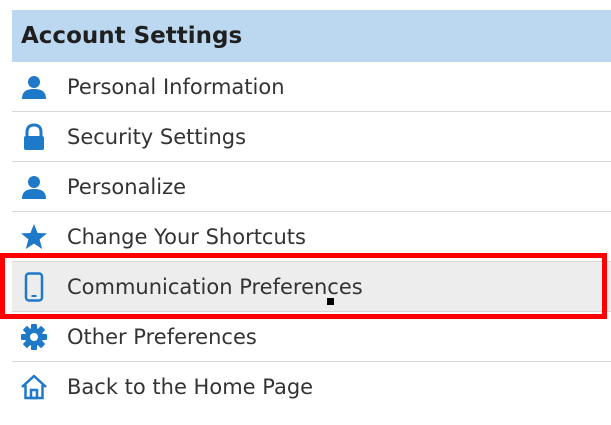 Image resolution: width=611 pixels, height=425 pixels. I want to click on mobile-phone-icon, so click(34, 287).